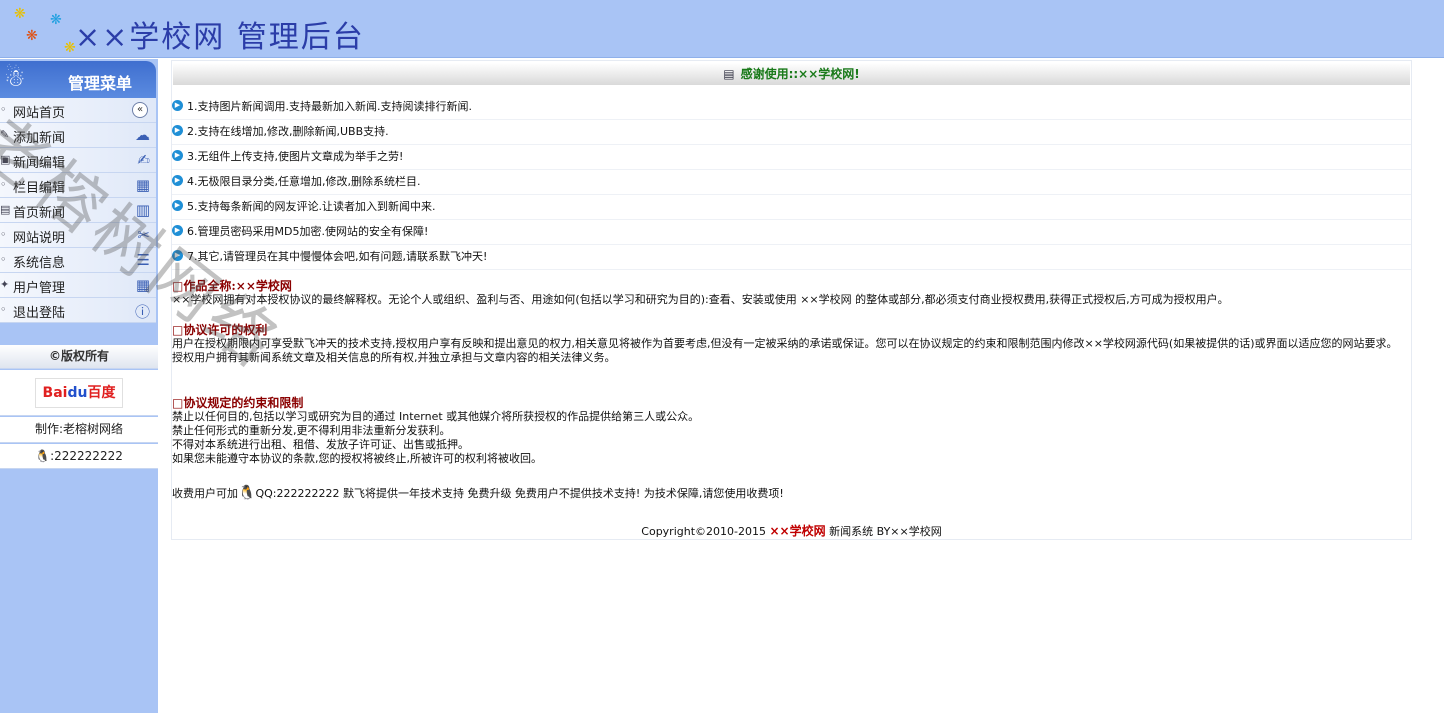 This screenshot has height=713, width=1444. What do you see at coordinates (39, 288) in the screenshot?
I see `sidebar-item-label: 用户管理` at bounding box center [39, 288].